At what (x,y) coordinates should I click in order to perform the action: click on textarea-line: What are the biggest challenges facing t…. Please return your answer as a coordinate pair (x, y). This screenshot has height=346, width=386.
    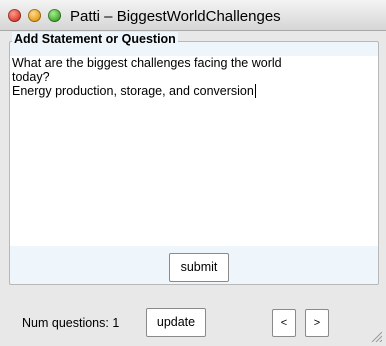
    Looking at the image, I should click on (147, 63).